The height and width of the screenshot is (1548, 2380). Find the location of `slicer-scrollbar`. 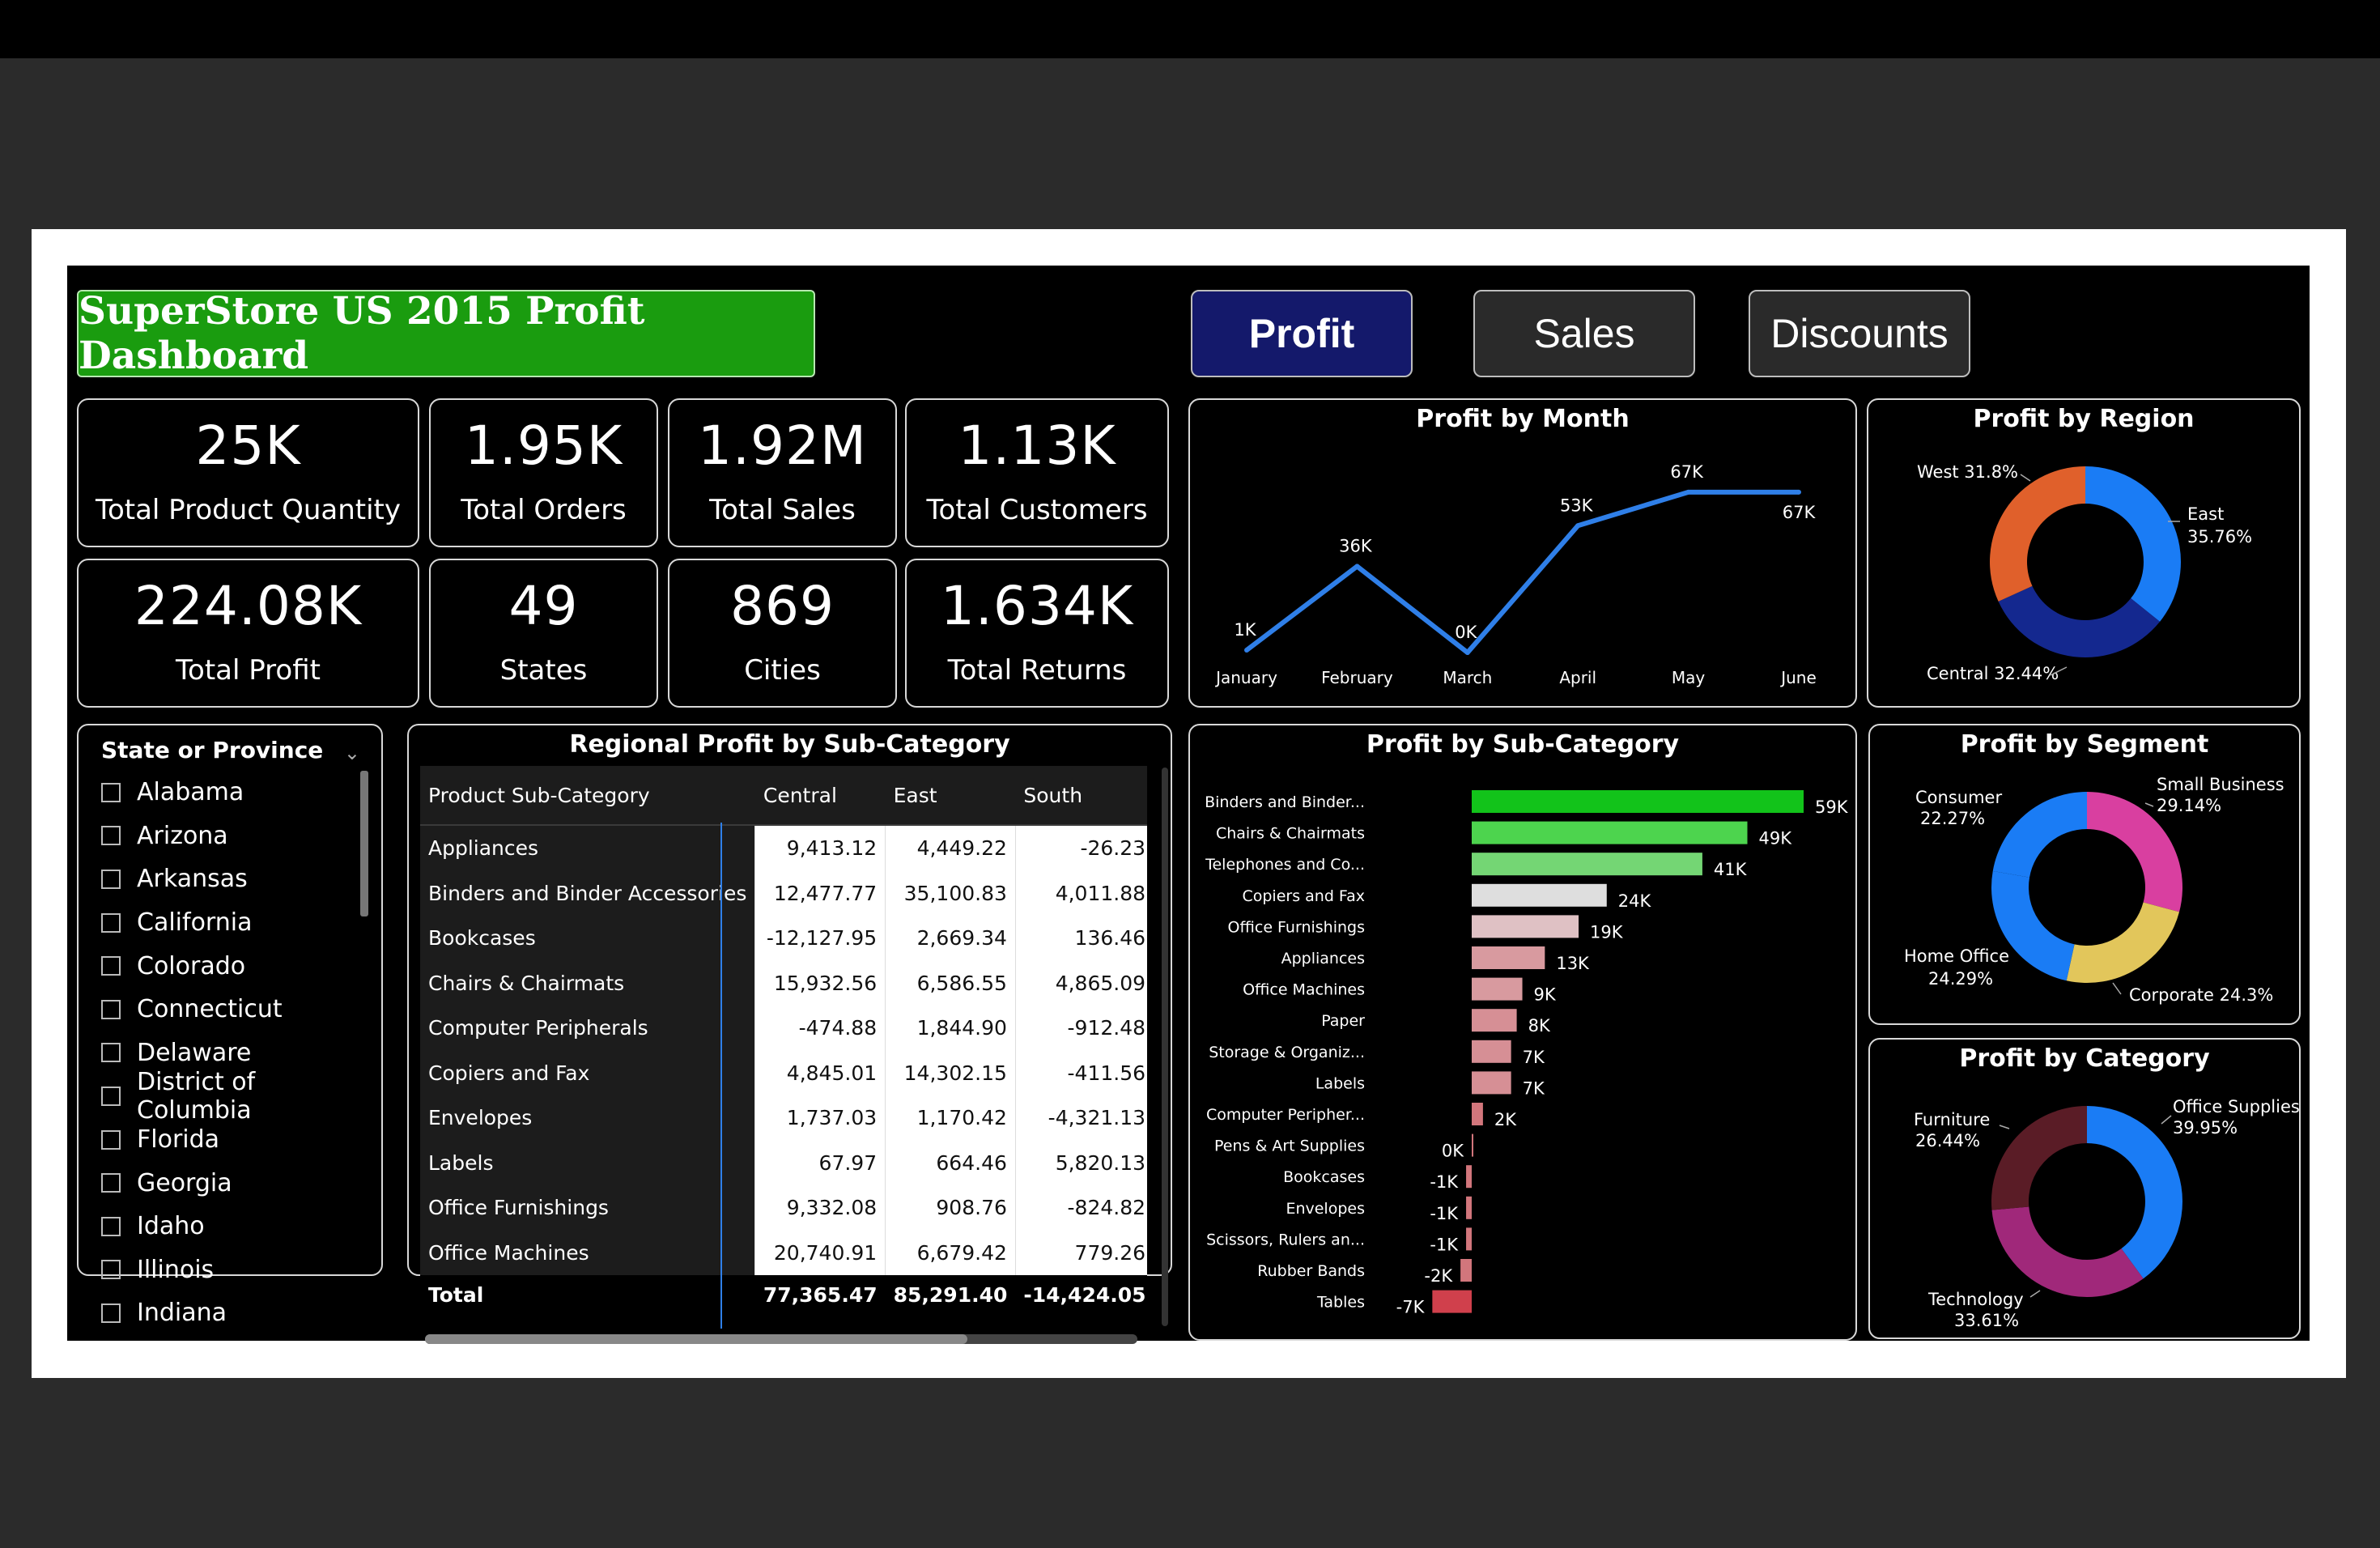

slicer-scrollbar is located at coordinates (364, 844).